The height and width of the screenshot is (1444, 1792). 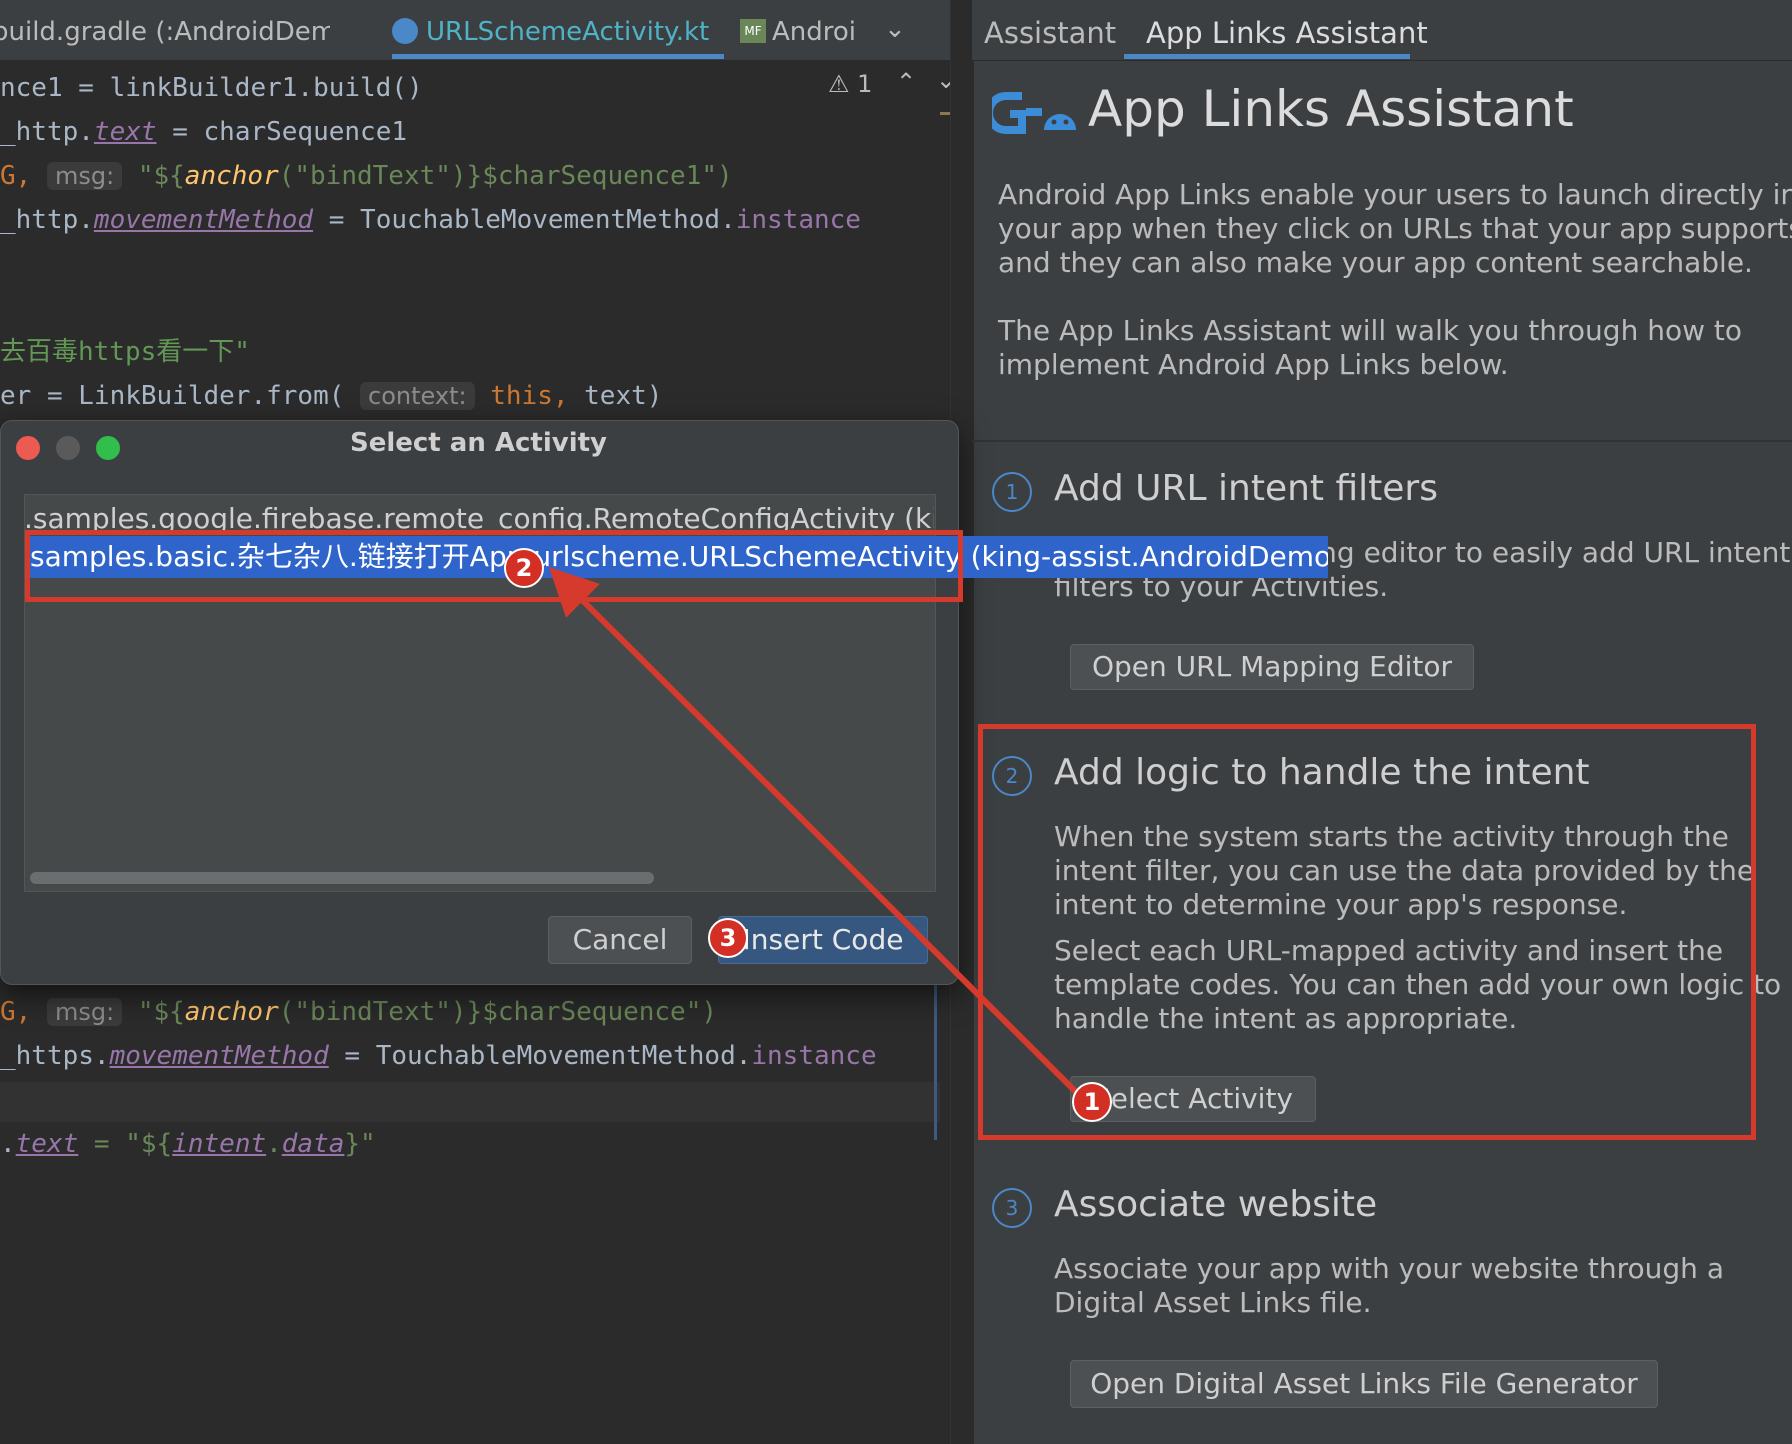 What do you see at coordinates (524, 568) in the screenshot?
I see `step-badge-2: 2` at bounding box center [524, 568].